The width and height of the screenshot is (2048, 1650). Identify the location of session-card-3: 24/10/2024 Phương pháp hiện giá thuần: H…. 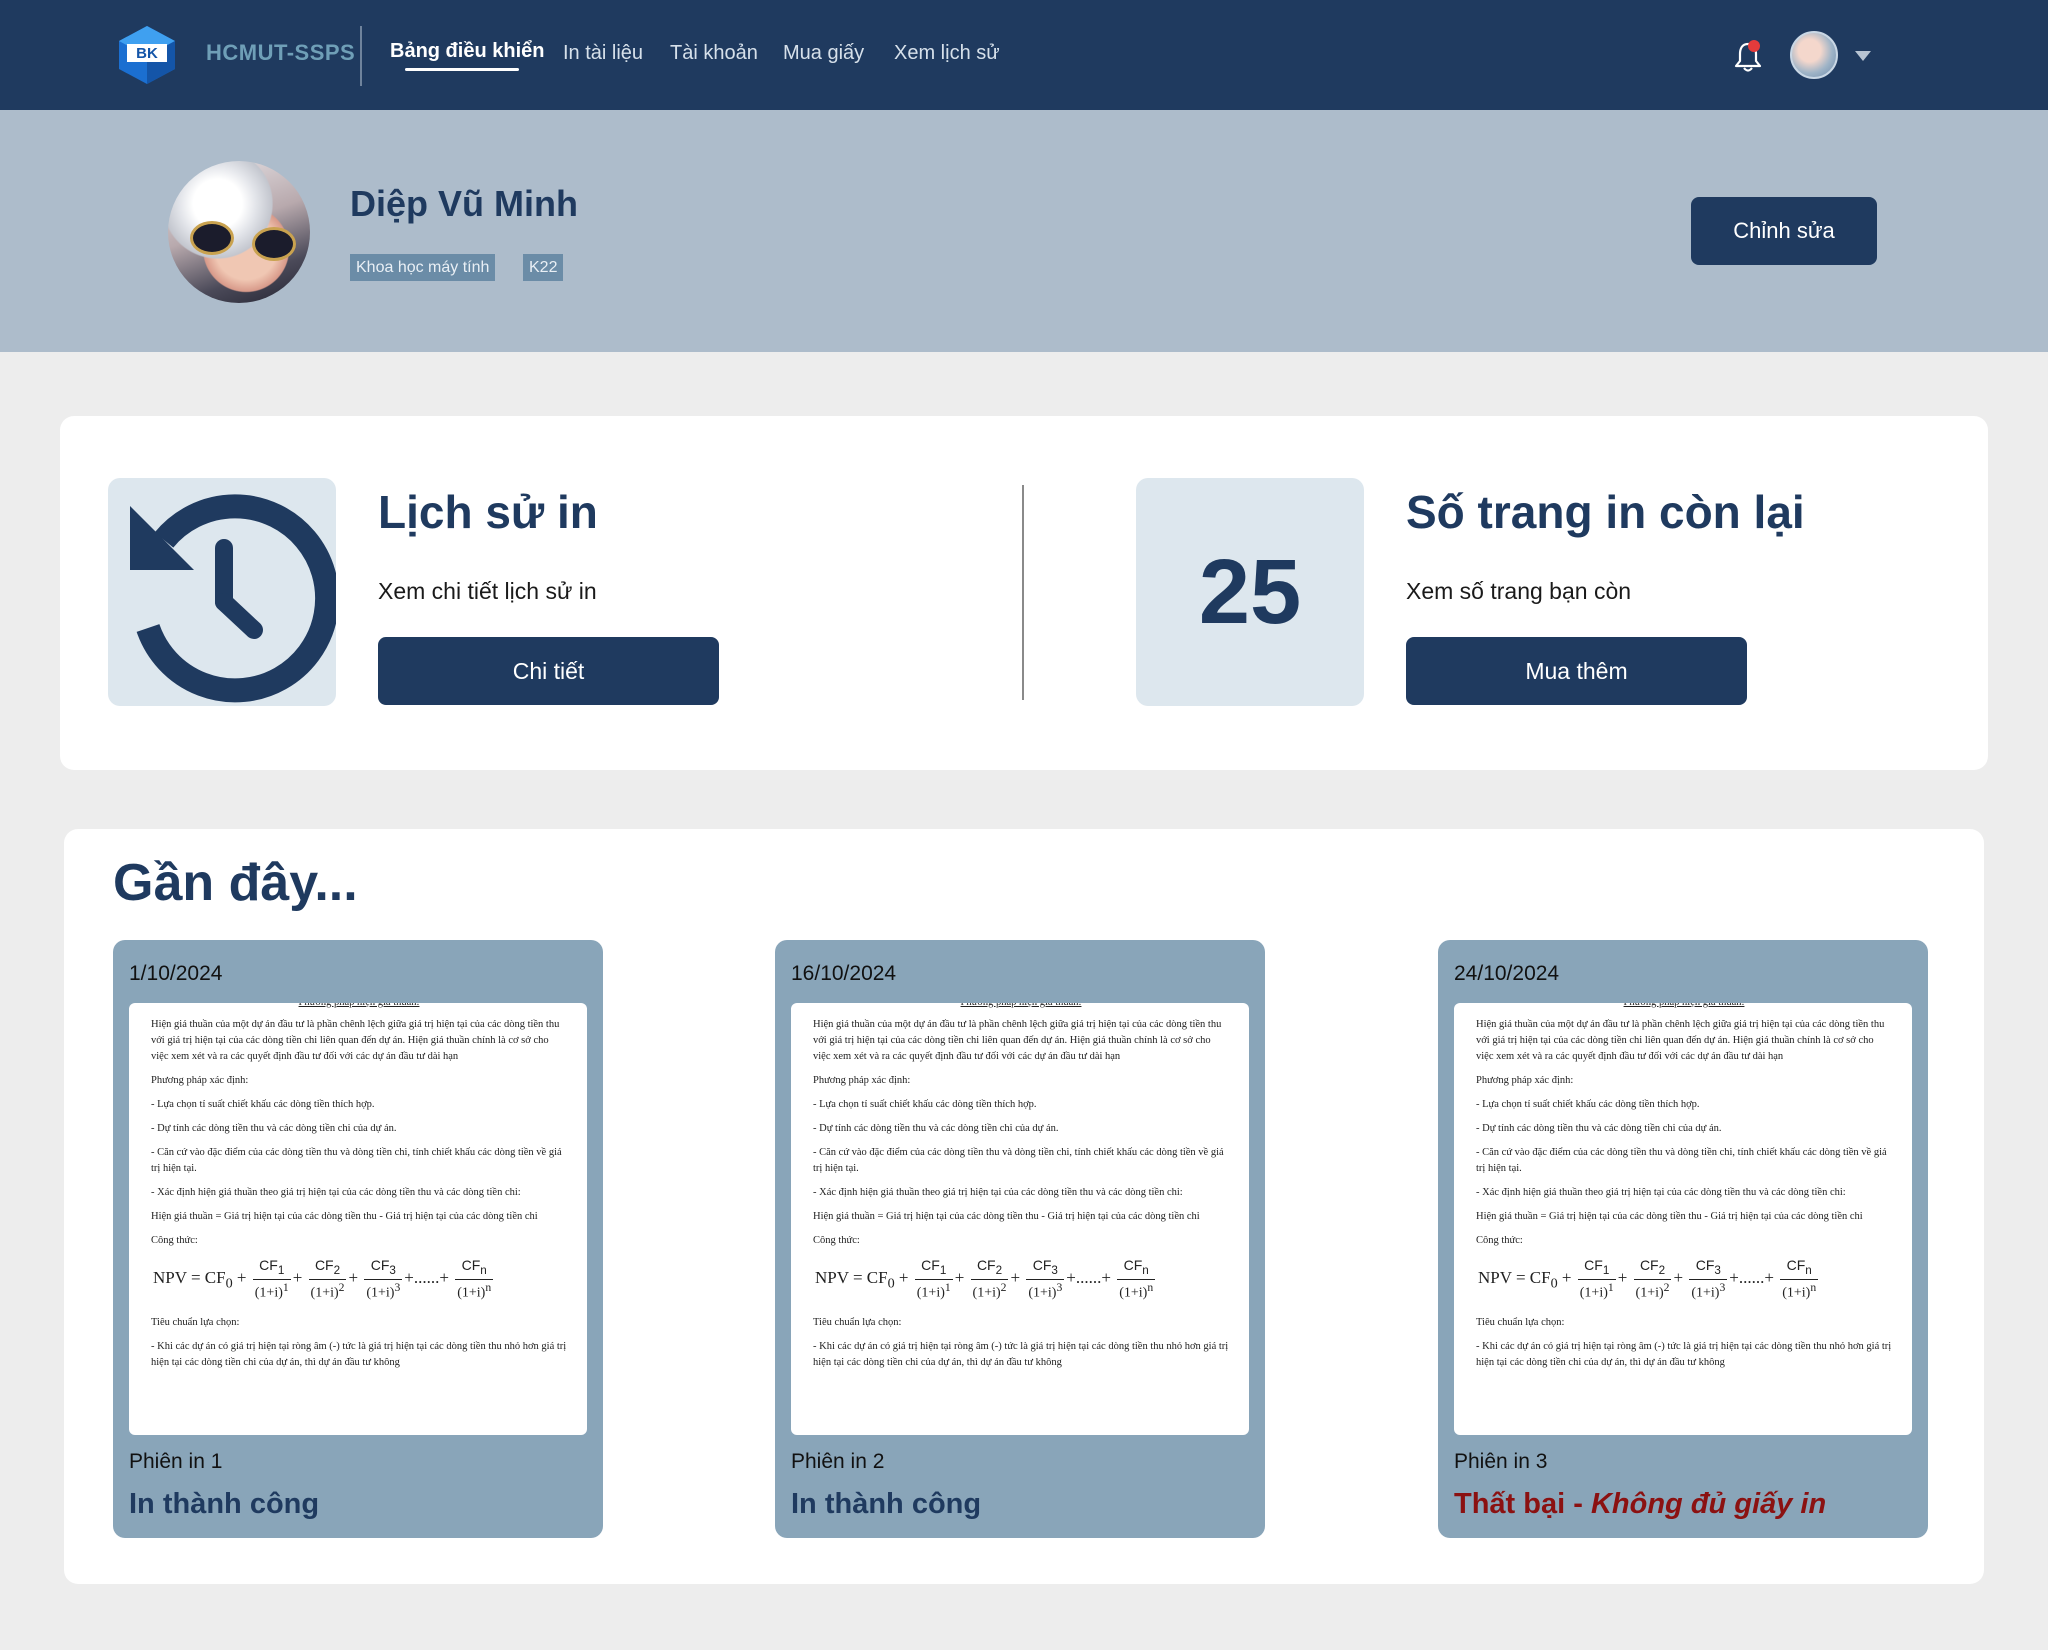
(1683, 1239).